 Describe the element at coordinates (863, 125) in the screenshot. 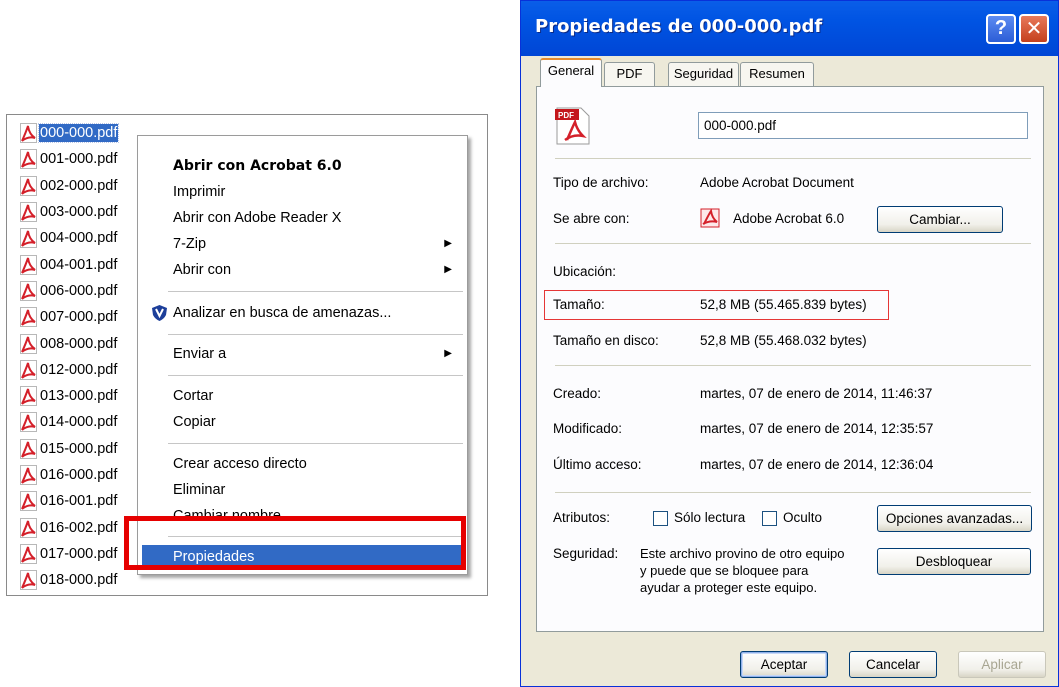

I see `filename-field` at that location.